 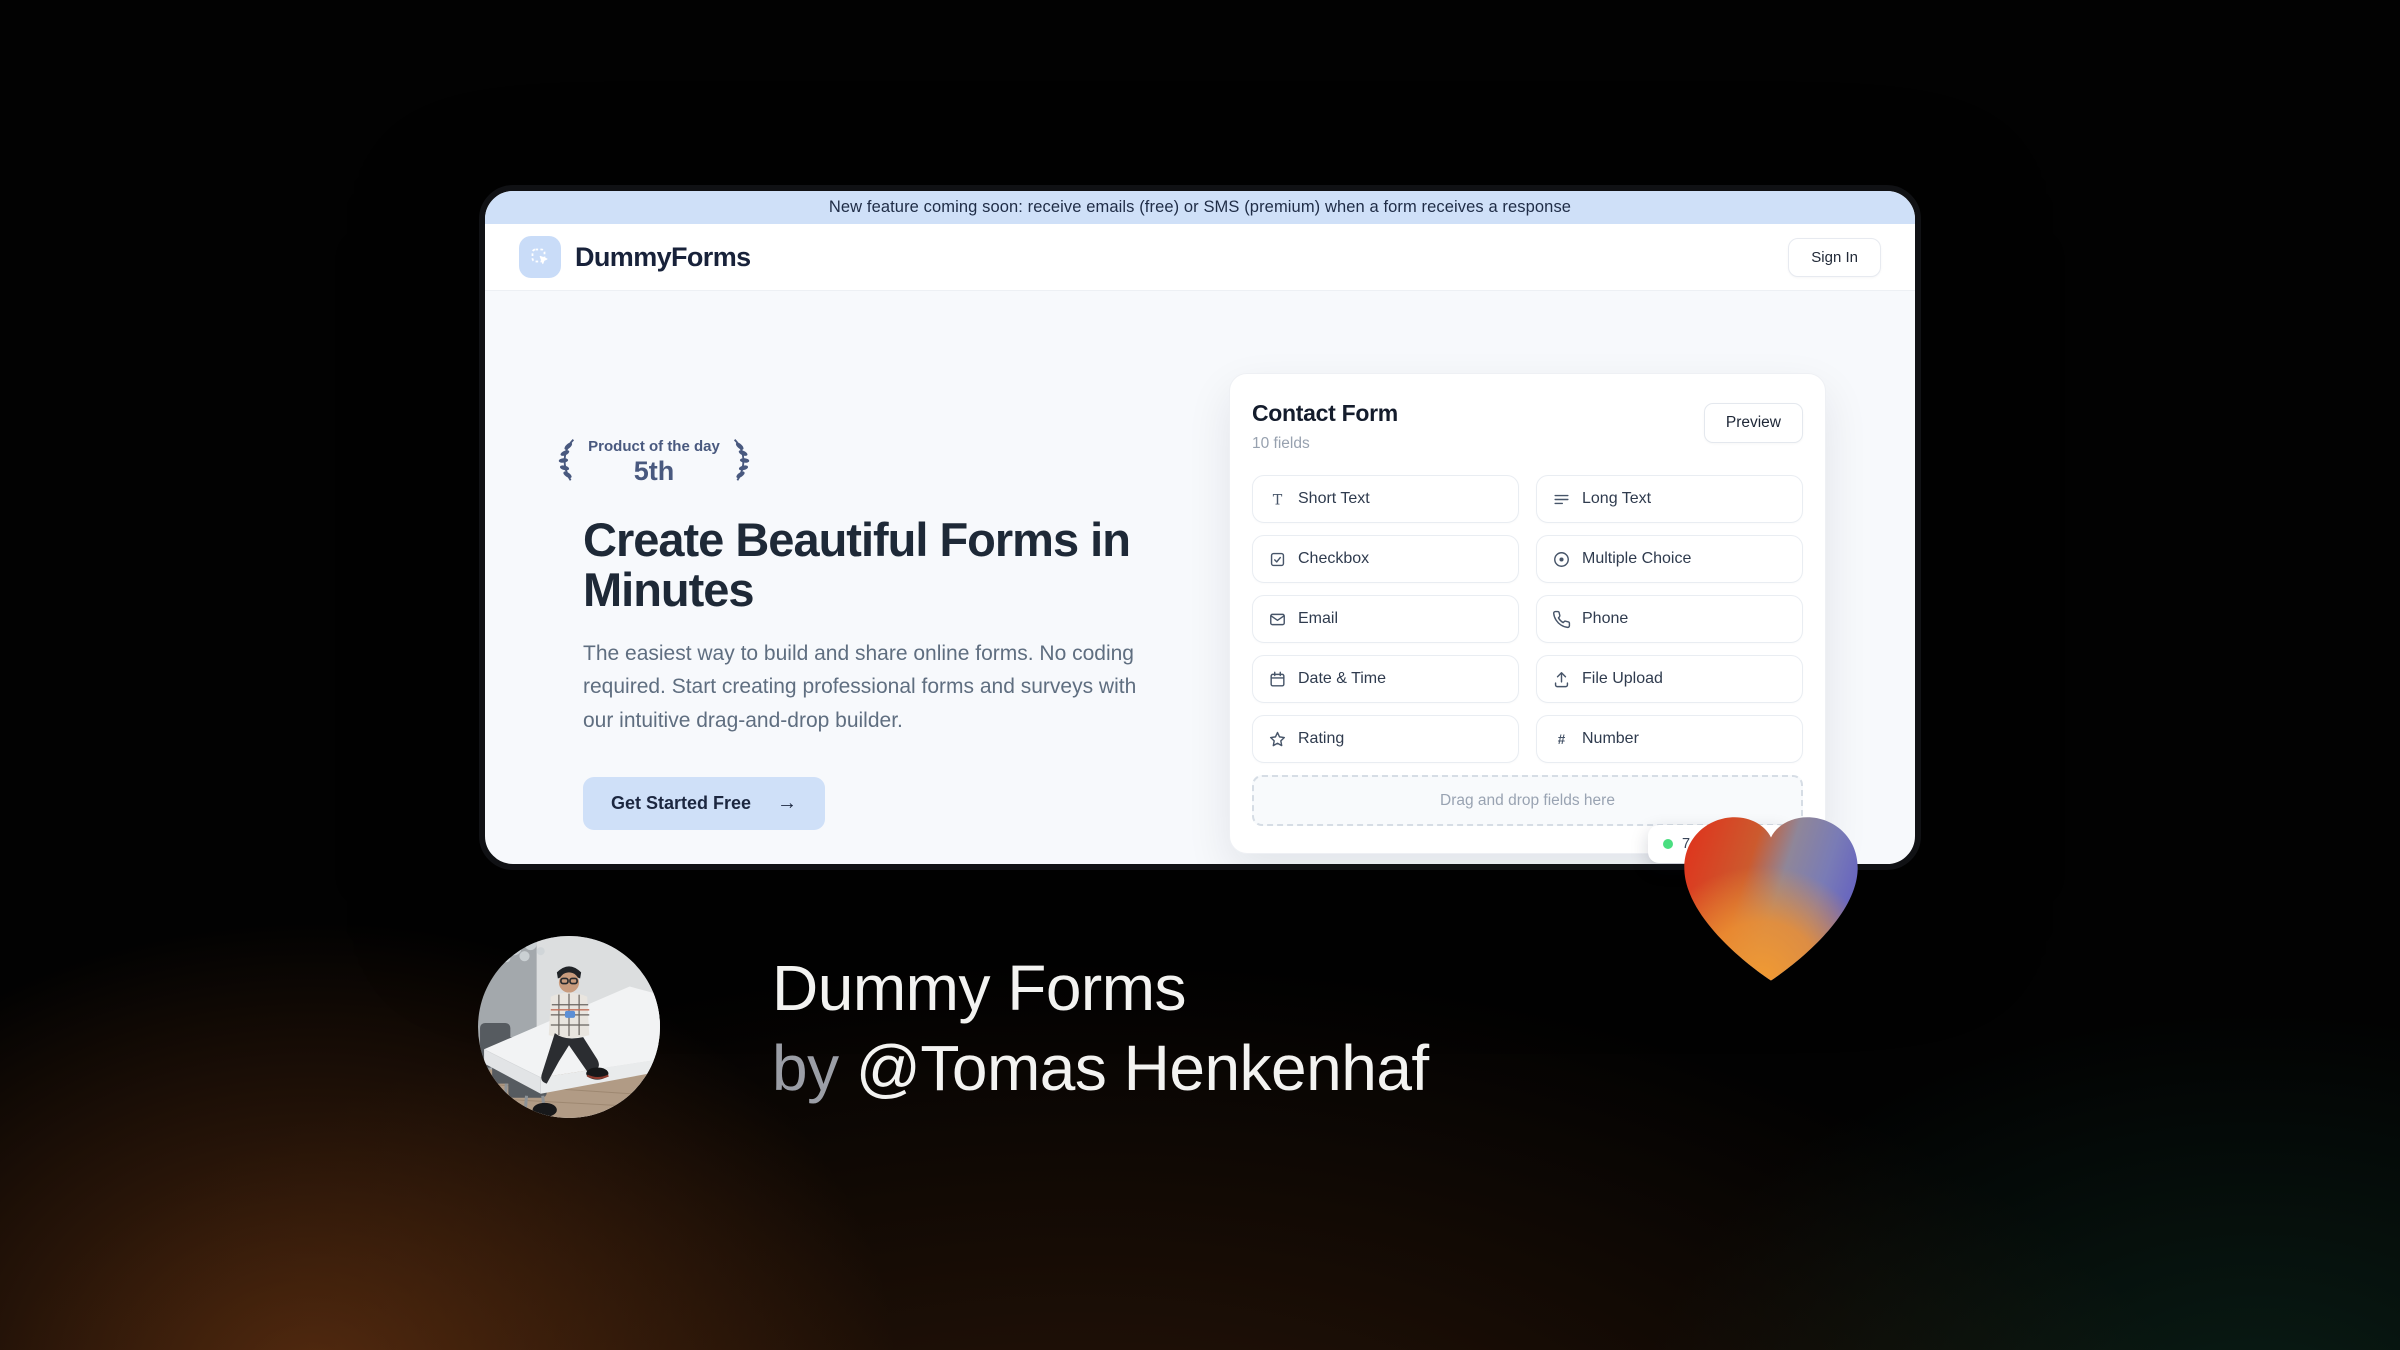 I want to click on field-type-long-text: Long Text, so click(x=1669, y=499).